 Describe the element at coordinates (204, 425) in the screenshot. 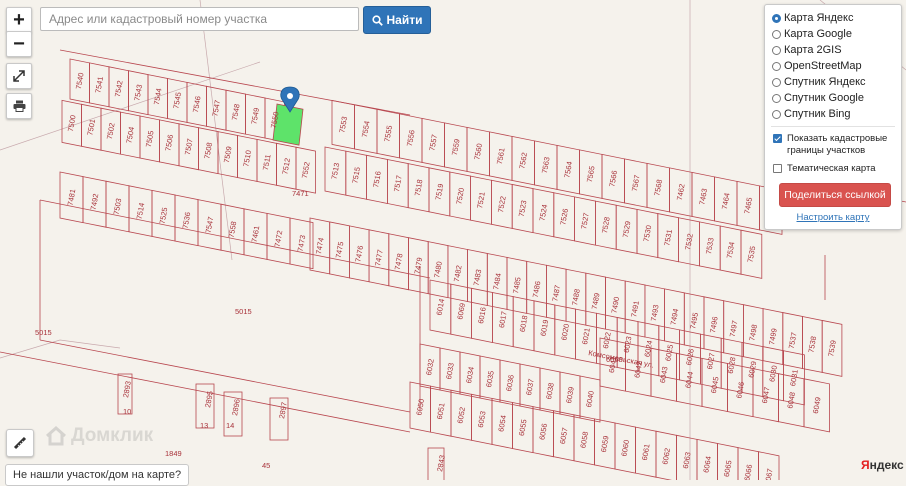

I see `map-label: 13` at that location.